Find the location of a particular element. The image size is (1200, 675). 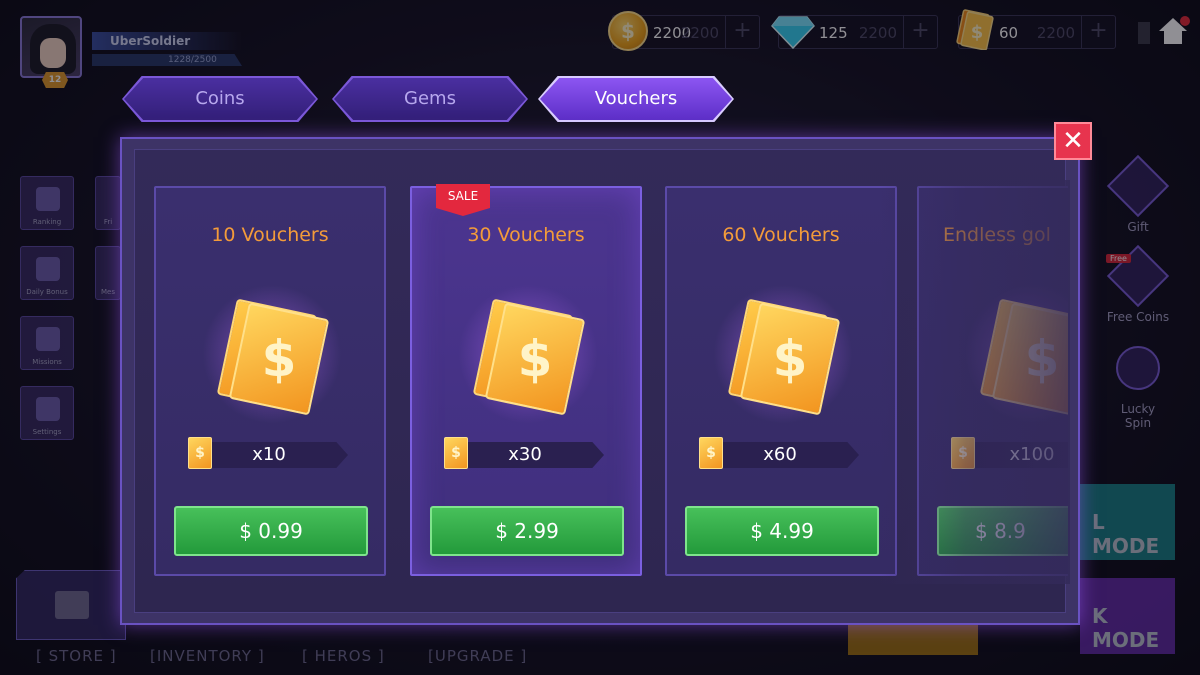

tab-gems: Gems is located at coordinates (430, 99).